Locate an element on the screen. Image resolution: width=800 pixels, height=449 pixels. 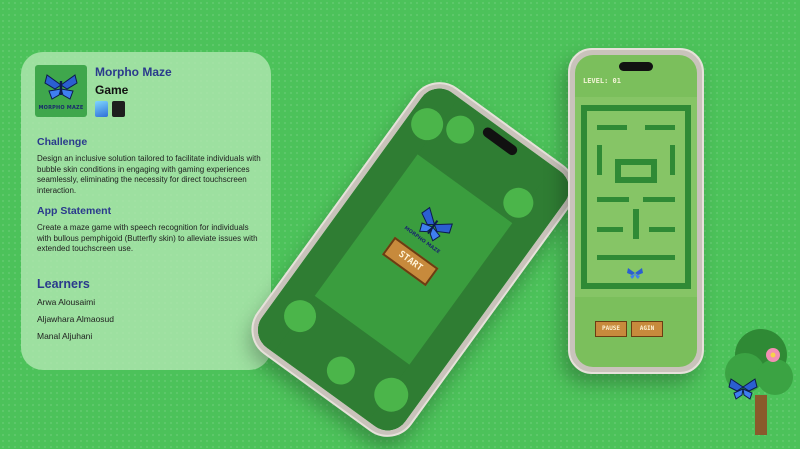
challenge-heading: Challenge is located at coordinates (62, 142).